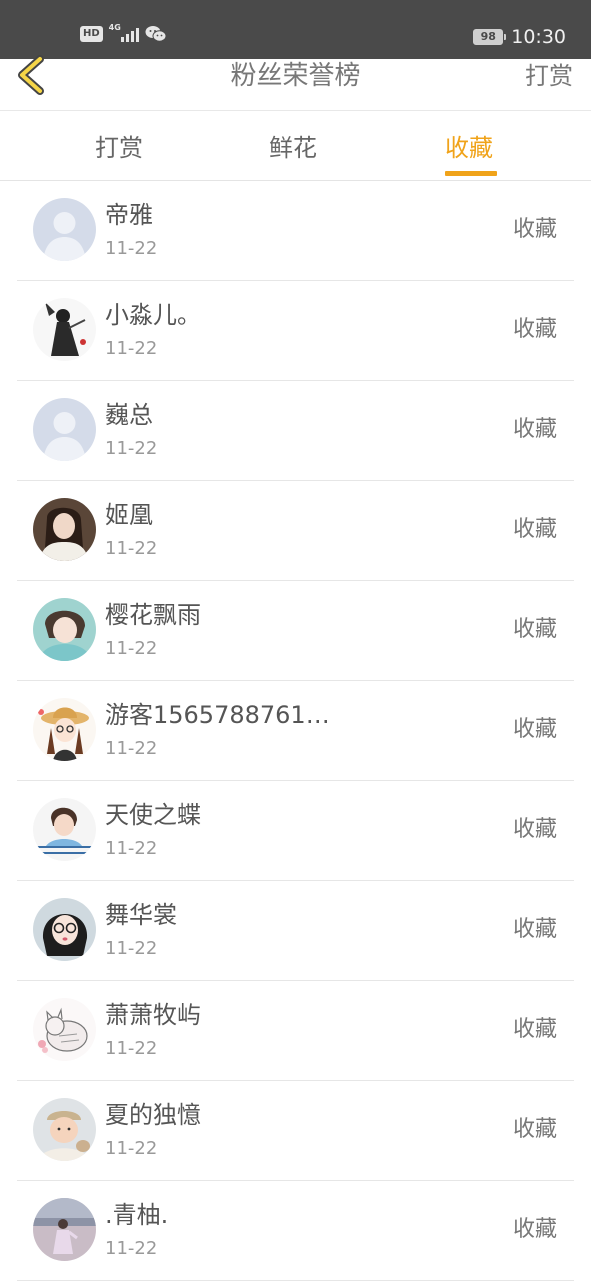  Describe the element at coordinates (153, 815) in the screenshot. I see `fan-name: 天使之蝶` at that location.